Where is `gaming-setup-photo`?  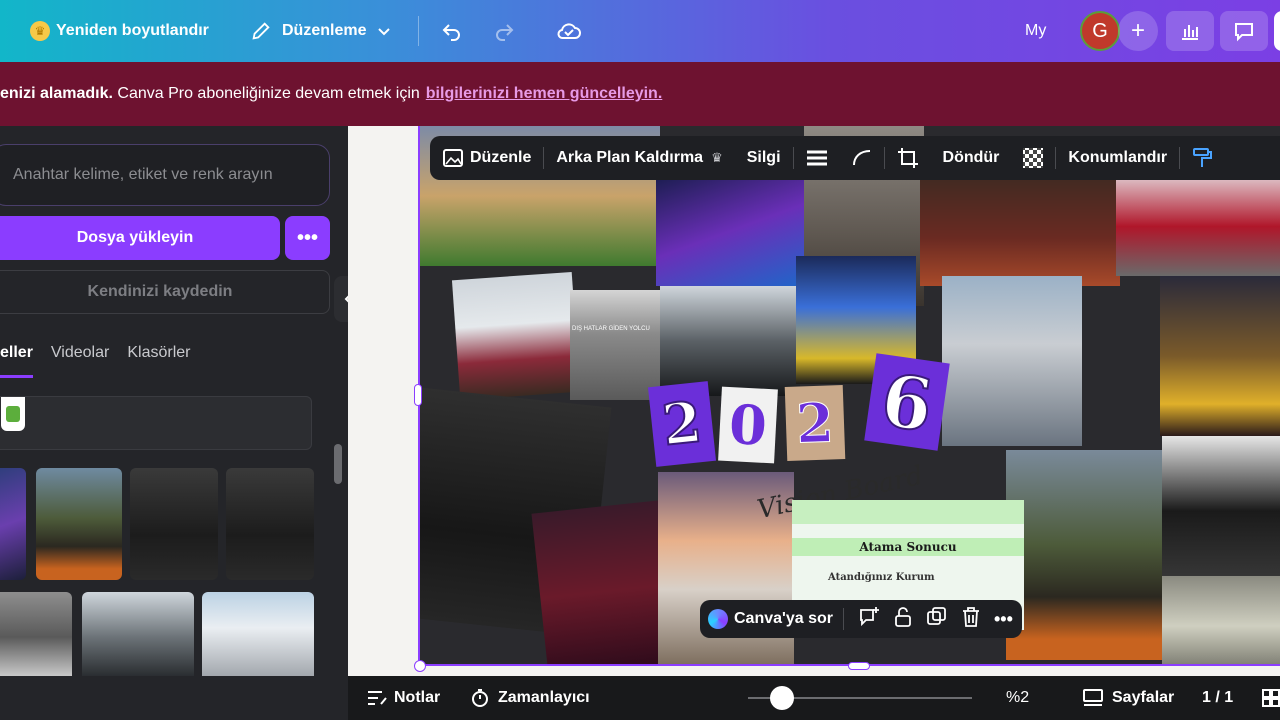 gaming-setup-photo is located at coordinates (731, 231).